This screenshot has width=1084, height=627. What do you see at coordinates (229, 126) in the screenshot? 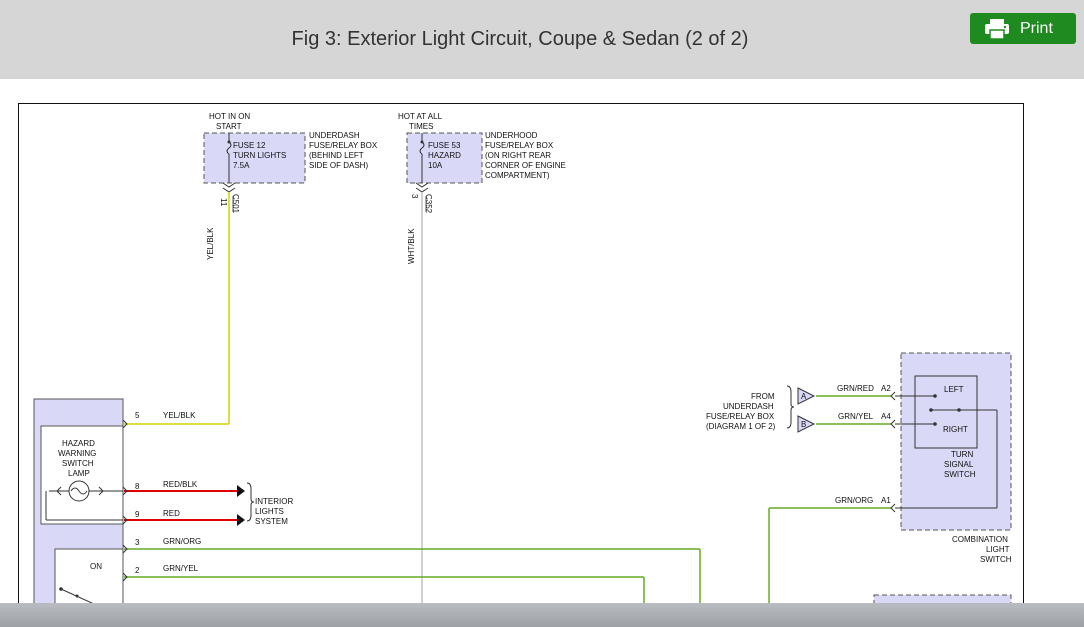
I see `start-label: START` at bounding box center [229, 126].